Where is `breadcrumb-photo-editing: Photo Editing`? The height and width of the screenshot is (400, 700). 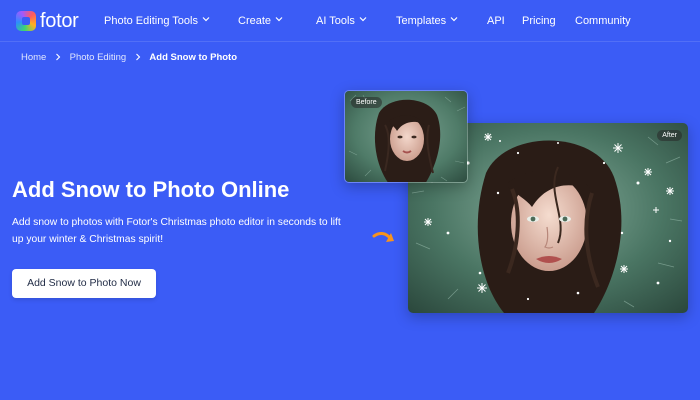 breadcrumb-photo-editing: Photo Editing is located at coordinates (98, 58).